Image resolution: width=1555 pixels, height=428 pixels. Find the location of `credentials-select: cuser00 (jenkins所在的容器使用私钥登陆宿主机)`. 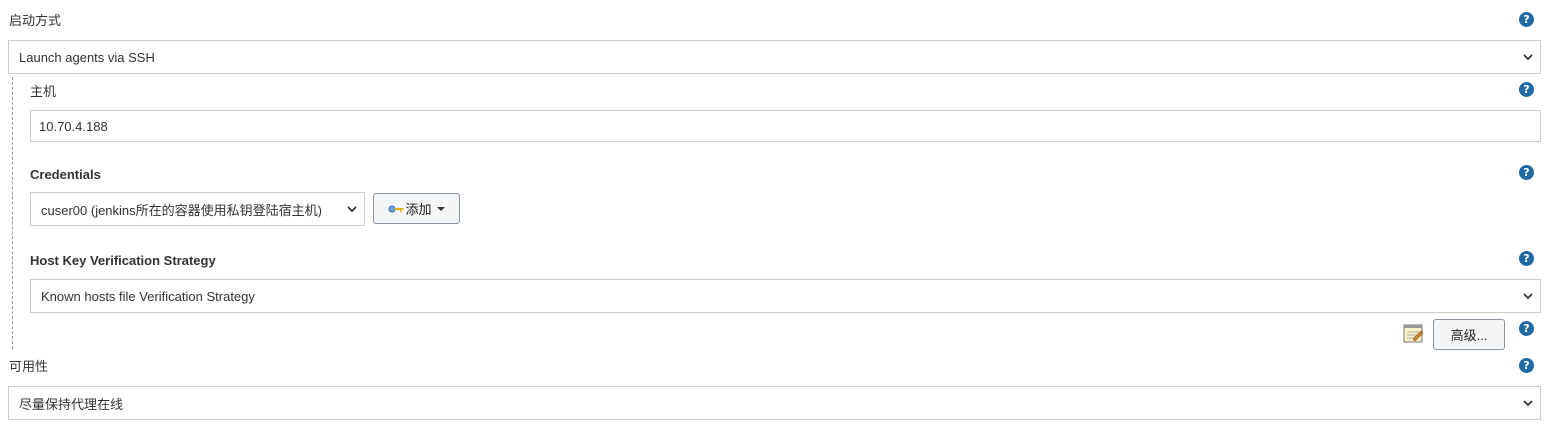

credentials-select: cuser00 (jenkins所在的容器使用私钥登陆宿主机) is located at coordinates (197, 209).